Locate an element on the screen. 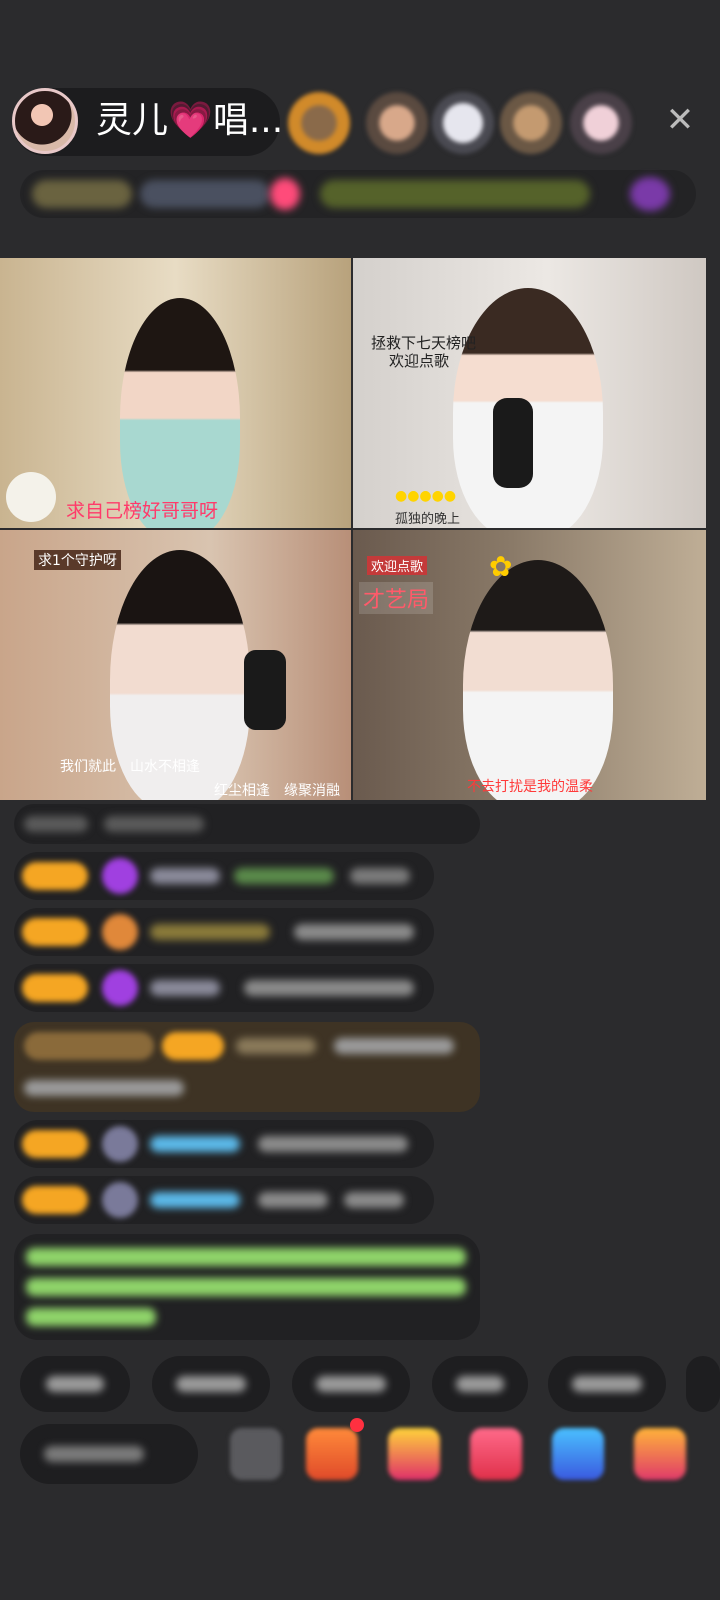 This screenshot has width=720, height=1600. close-icon: ✕ is located at coordinates (680, 120).